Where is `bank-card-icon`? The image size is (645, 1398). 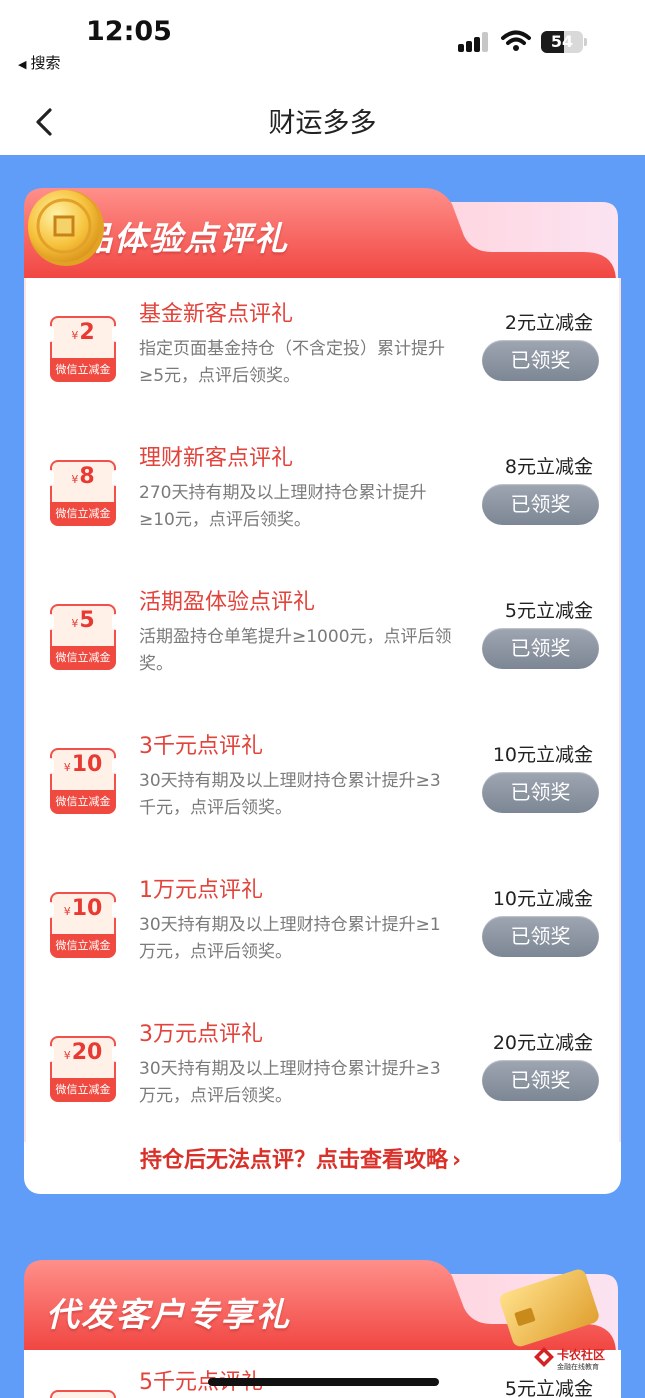 bank-card-icon is located at coordinates (549, 1308).